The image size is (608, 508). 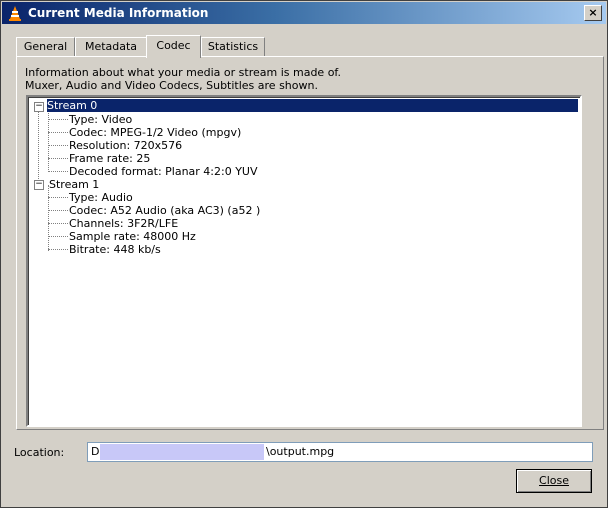 What do you see at coordinates (118, 13) in the screenshot?
I see `window-title: Current Media Information` at bounding box center [118, 13].